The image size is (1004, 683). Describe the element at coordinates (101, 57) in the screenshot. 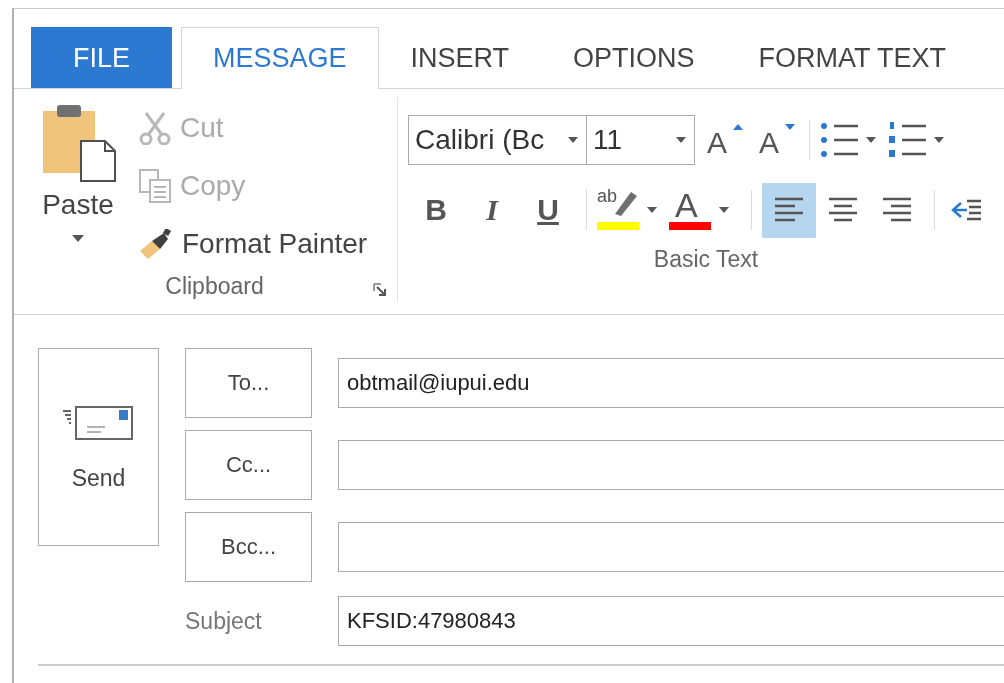

I see `file-tab: FILE` at that location.